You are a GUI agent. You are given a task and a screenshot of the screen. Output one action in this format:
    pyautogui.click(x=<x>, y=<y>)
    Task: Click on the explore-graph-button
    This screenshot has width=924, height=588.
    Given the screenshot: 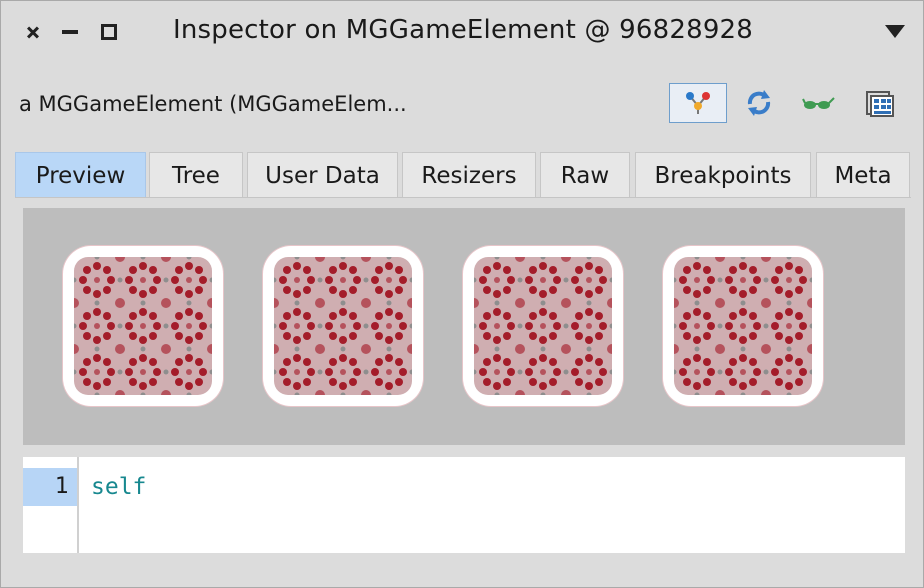 What is the action you would take?
    pyautogui.click(x=698, y=103)
    